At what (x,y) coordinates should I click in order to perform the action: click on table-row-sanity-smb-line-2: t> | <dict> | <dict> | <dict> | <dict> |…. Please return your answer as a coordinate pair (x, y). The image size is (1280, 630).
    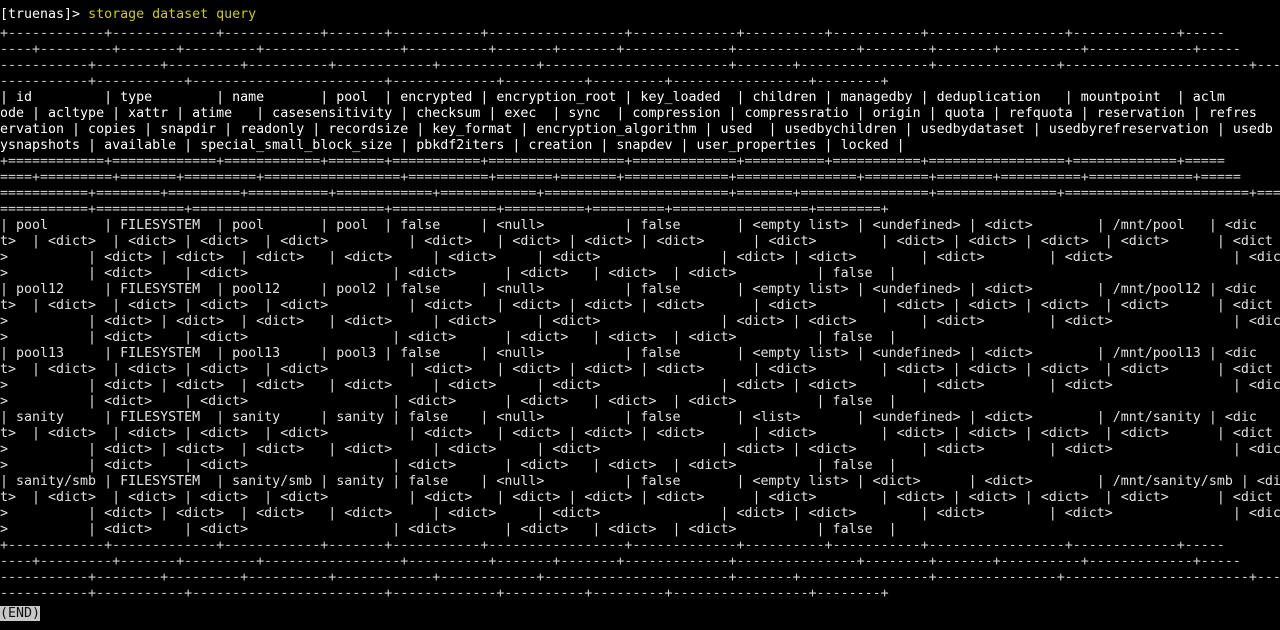
    Looking at the image, I should click on (636, 497).